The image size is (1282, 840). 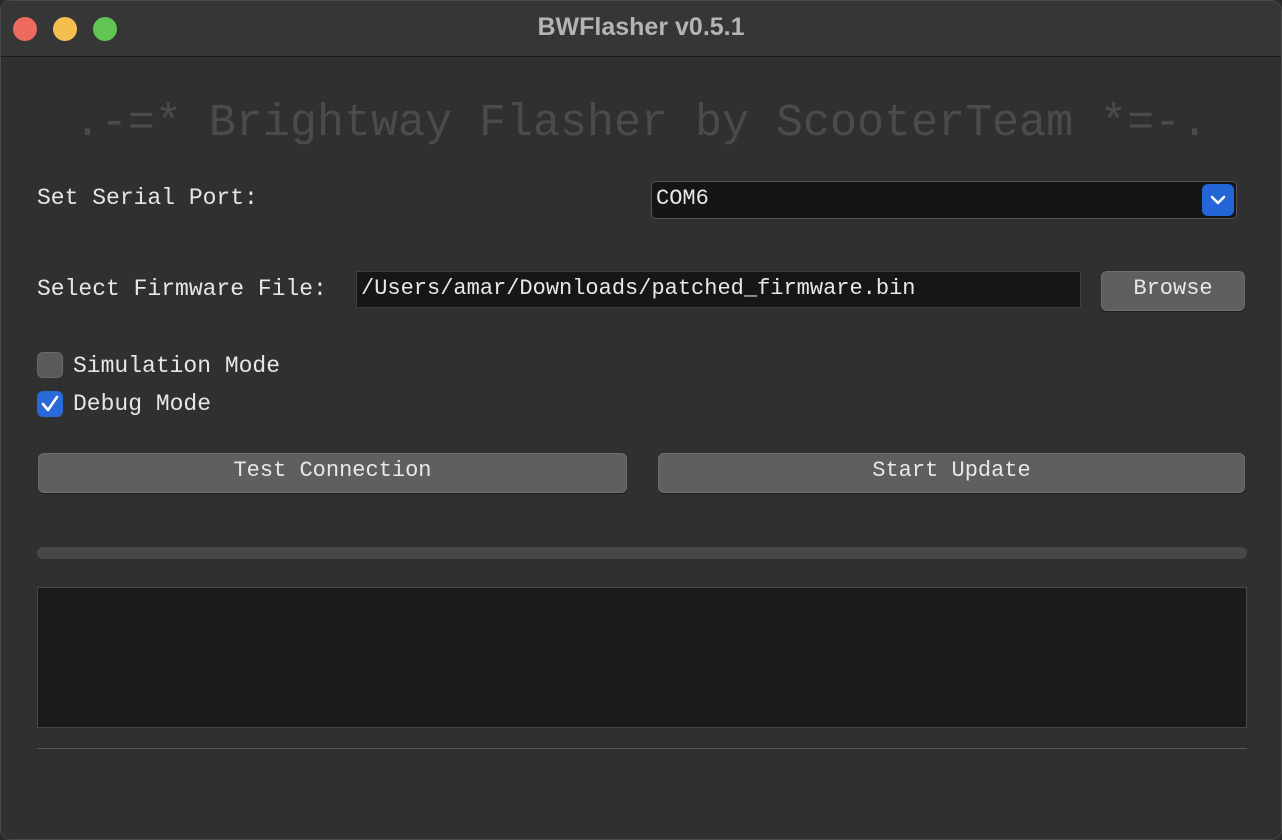 I want to click on debug-mode-checkbox, so click(x=50, y=404).